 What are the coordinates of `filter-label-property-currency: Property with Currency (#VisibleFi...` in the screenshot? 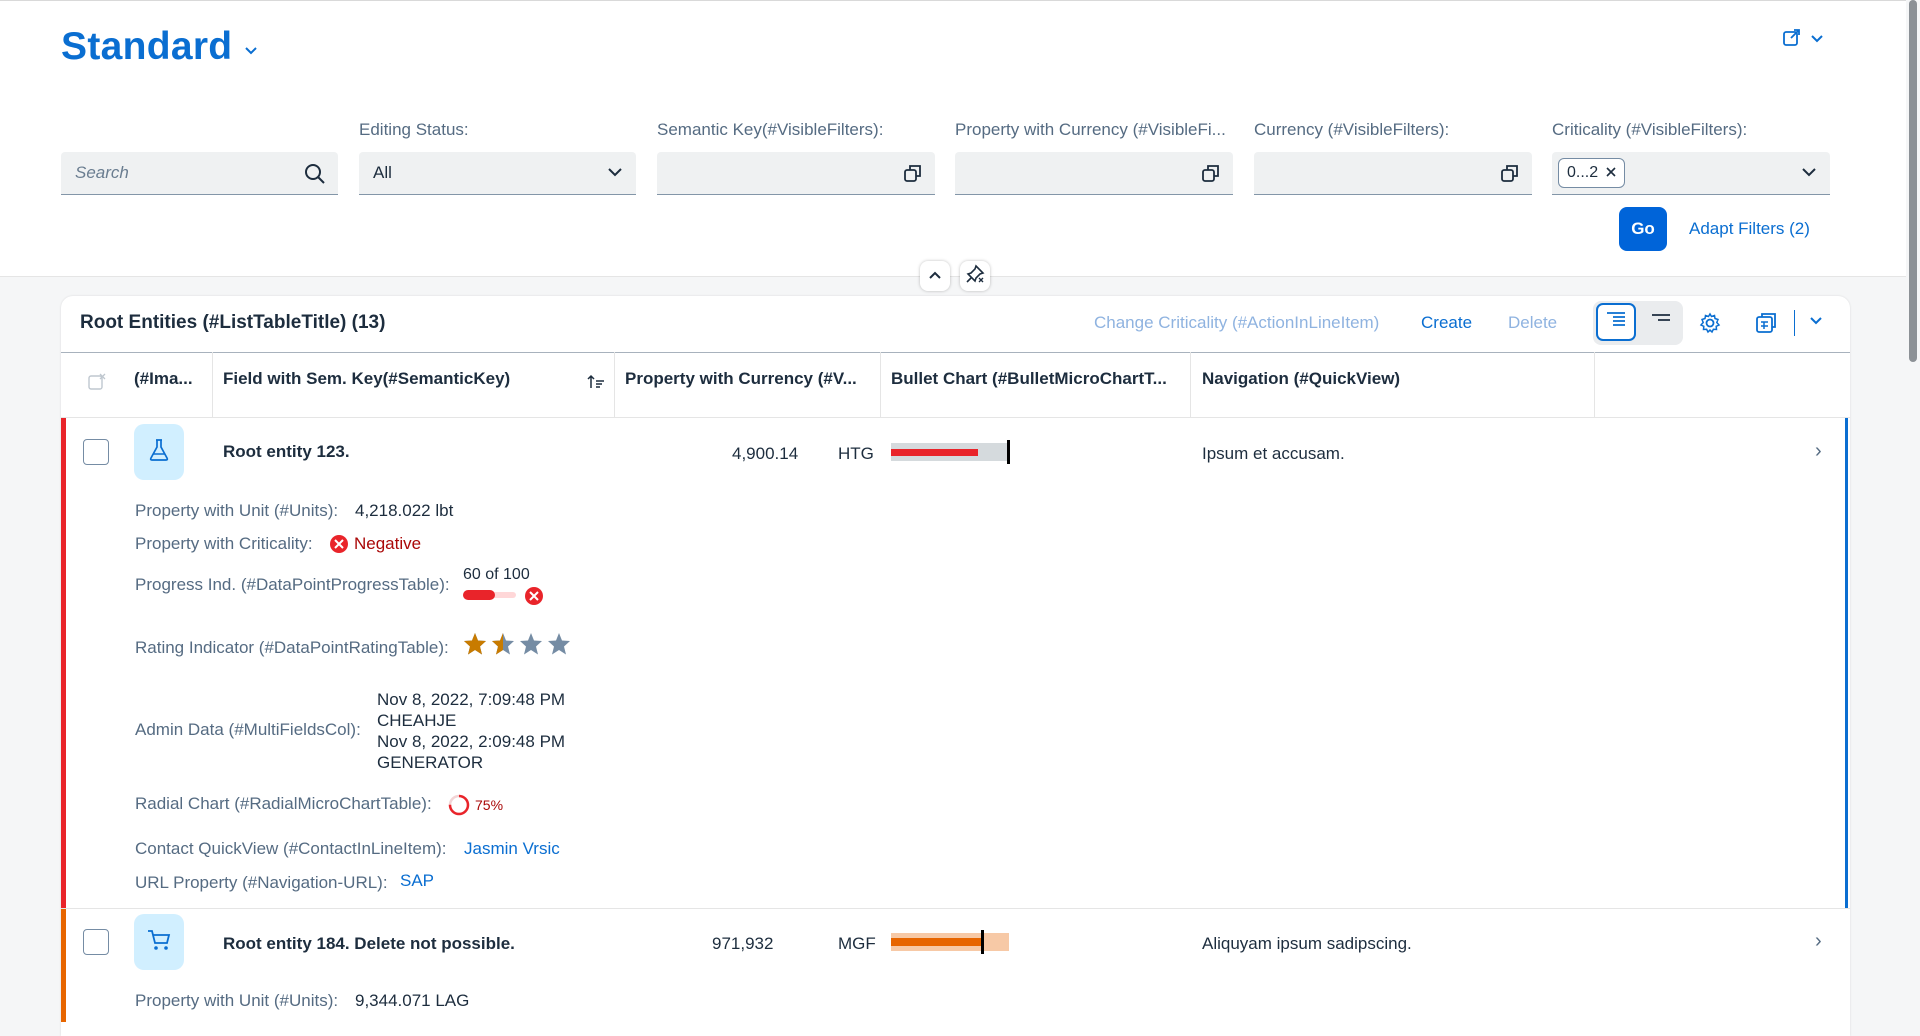 It's located at (1090, 129).